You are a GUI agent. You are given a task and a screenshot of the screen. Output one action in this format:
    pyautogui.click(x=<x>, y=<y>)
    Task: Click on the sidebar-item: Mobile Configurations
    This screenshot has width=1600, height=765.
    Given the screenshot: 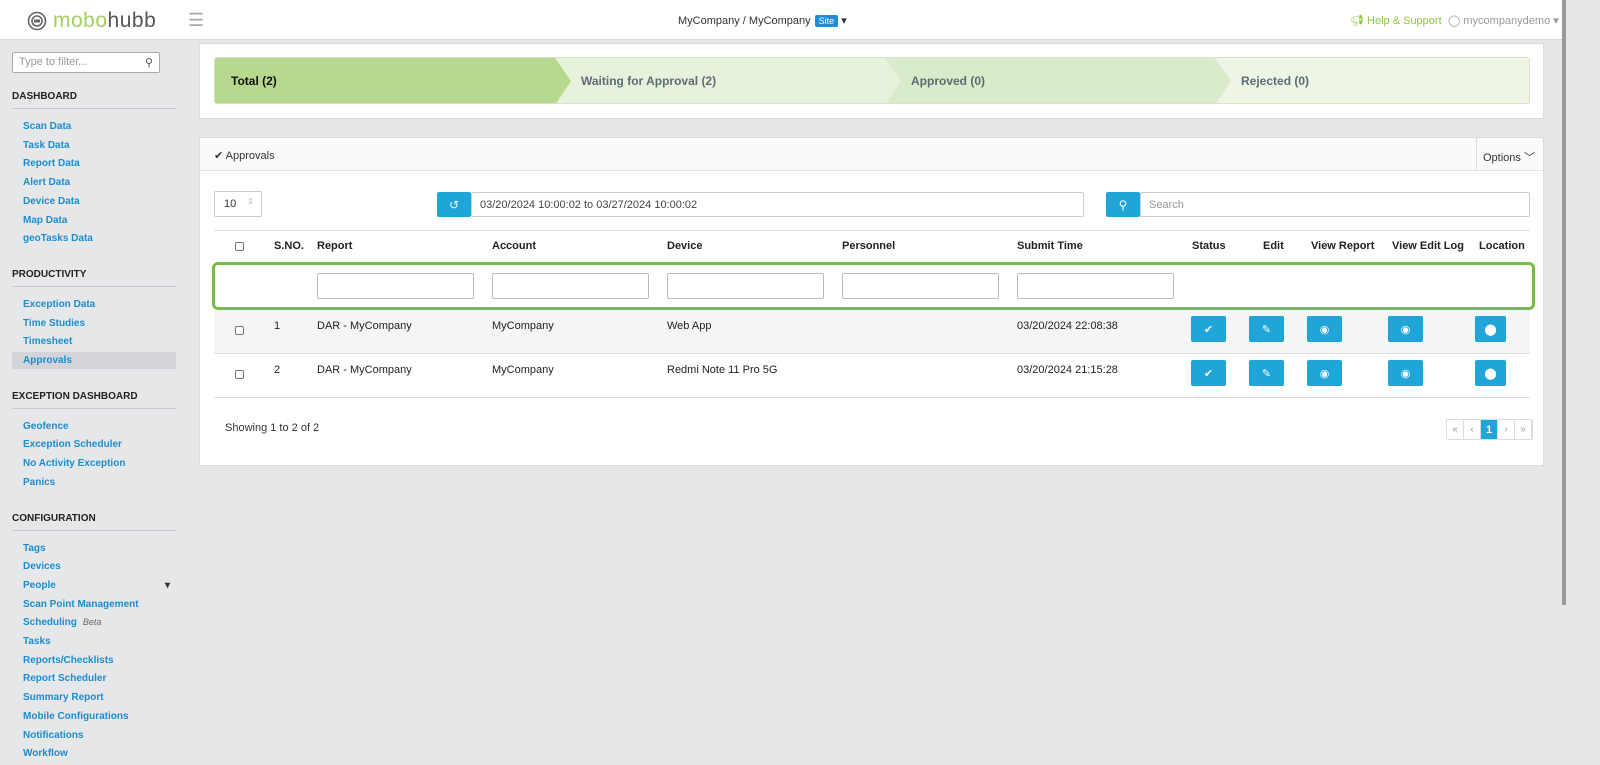 What is the action you would take?
    pyautogui.click(x=94, y=716)
    